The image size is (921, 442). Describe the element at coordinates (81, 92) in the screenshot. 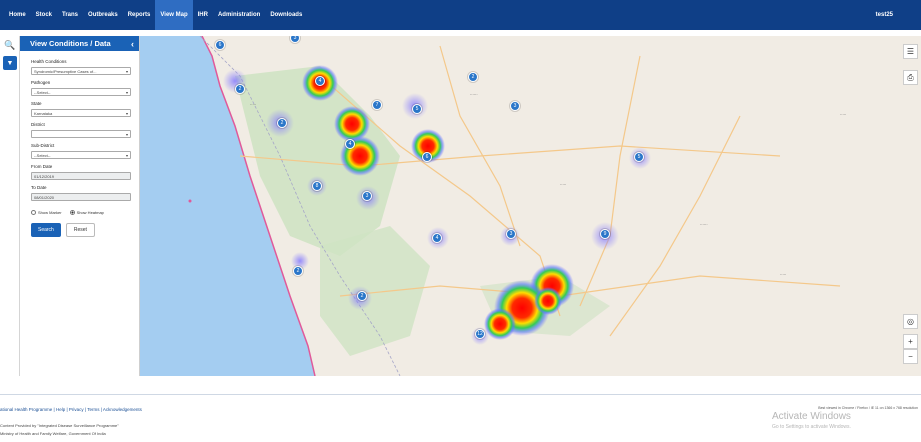

I see `pathogen-select: --Select-- ▾` at that location.